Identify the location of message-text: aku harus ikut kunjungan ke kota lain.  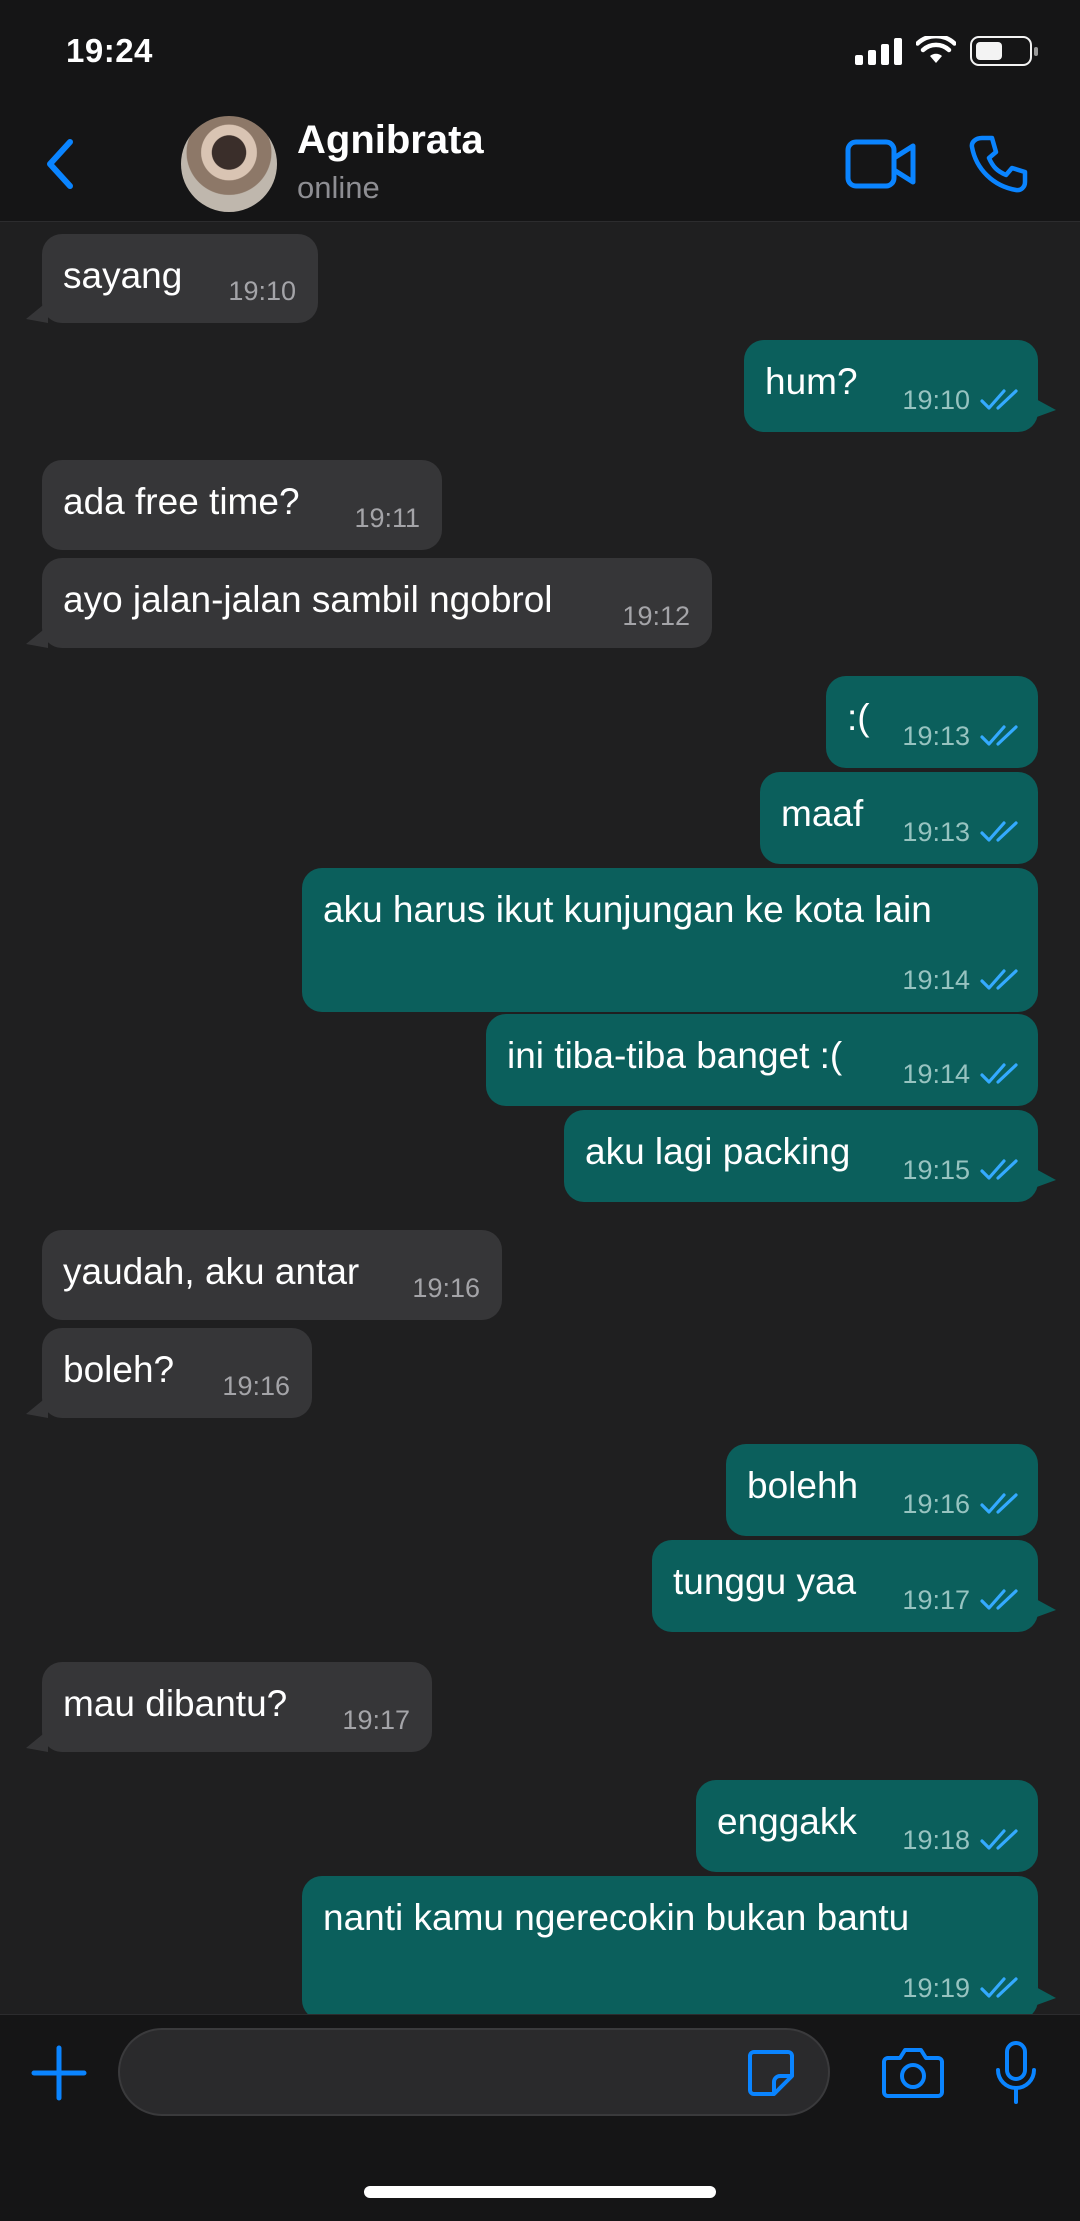
(627, 909).